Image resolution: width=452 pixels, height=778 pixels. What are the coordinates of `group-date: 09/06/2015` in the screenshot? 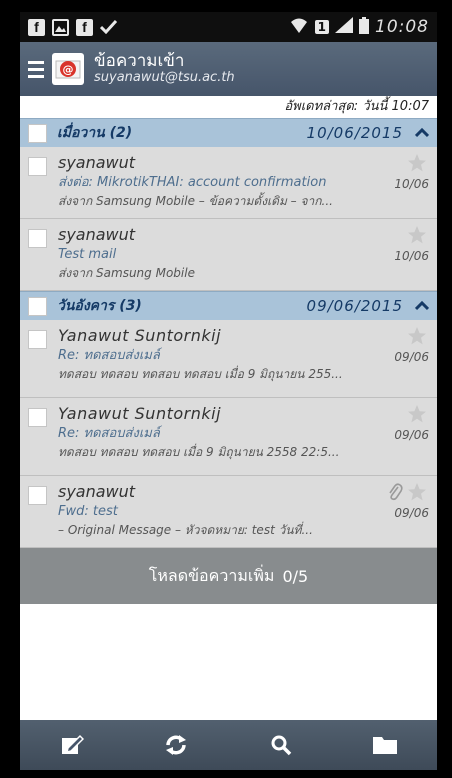 It's located at (354, 306).